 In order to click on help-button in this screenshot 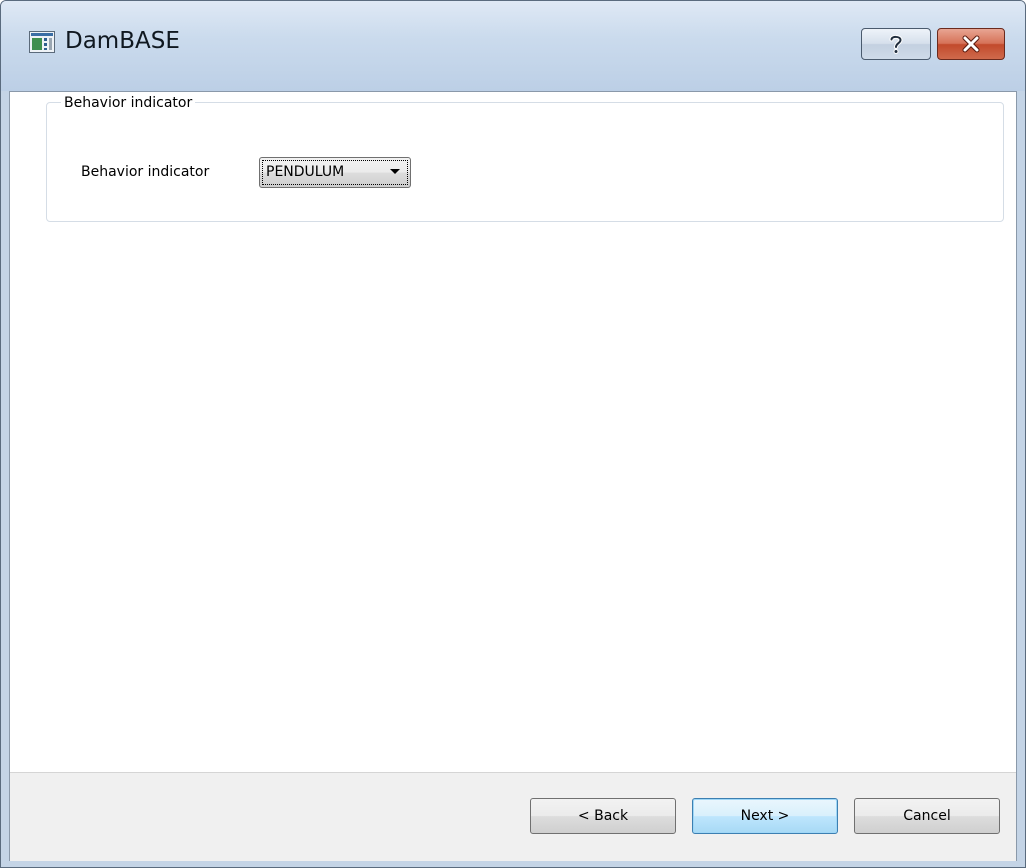, I will do `click(896, 44)`.